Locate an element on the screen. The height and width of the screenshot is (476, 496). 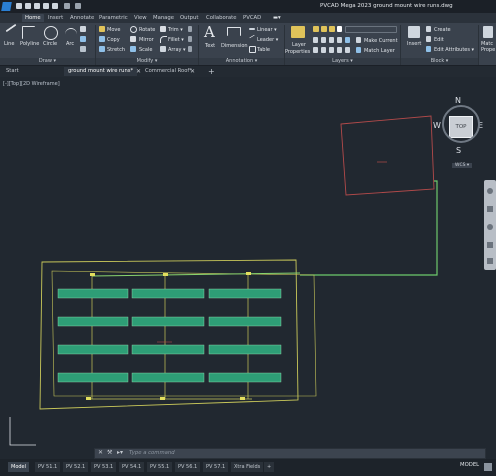
command-line: ✕ ⚒ ▸▾ Type a command is located at coordinates (290, 453).